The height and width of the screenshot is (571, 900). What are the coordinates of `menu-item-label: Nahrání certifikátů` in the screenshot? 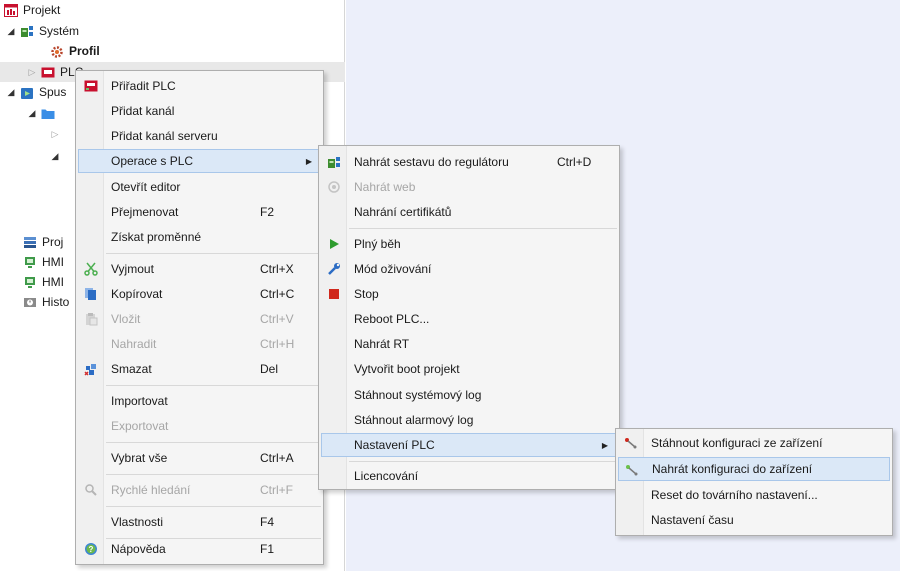 It's located at (403, 212).